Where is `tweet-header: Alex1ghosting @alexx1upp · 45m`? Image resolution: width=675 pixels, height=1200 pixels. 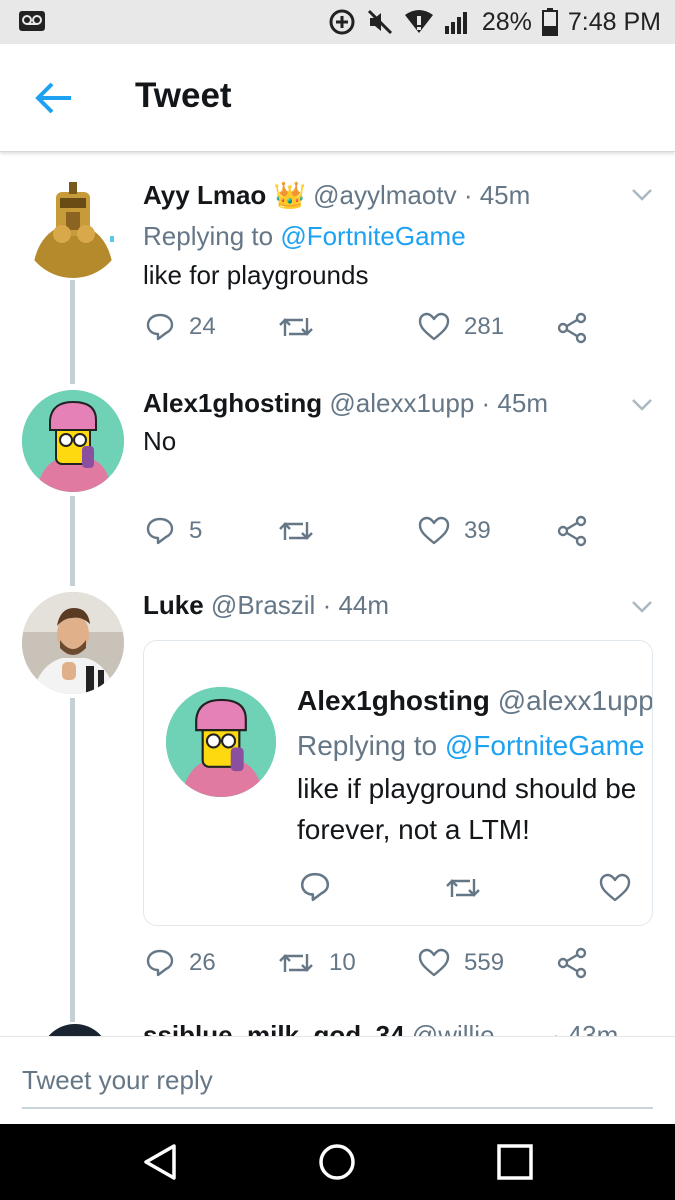 tweet-header: Alex1ghosting @alexx1upp · 45m is located at coordinates (345, 403).